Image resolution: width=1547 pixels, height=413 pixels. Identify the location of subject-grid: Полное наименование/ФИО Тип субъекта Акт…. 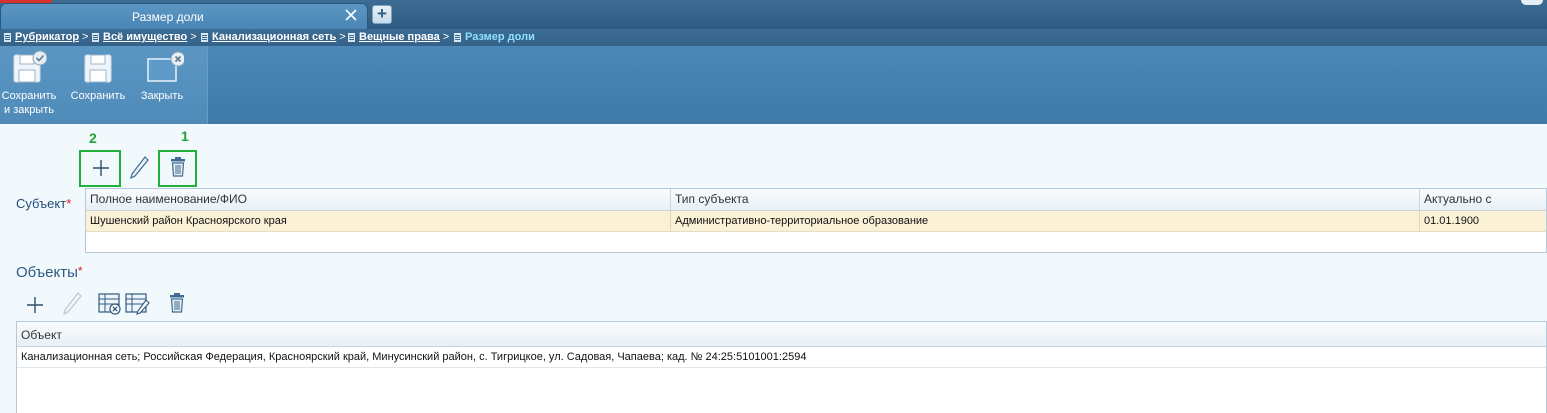
(816, 220).